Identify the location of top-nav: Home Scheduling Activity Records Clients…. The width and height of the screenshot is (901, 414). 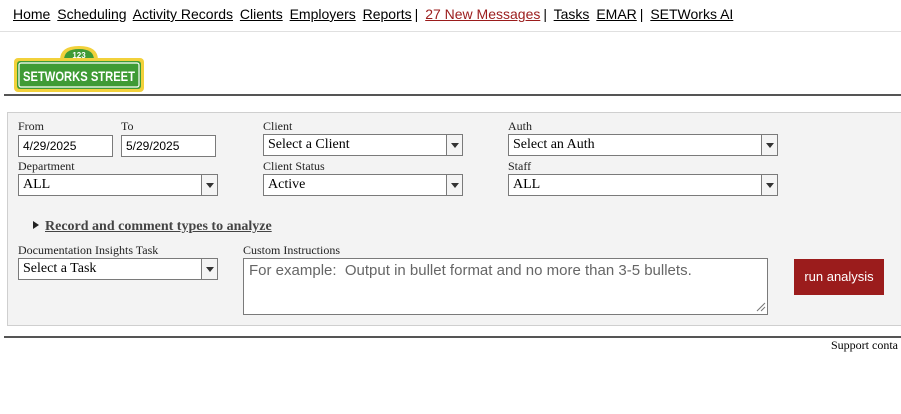
(374, 15).